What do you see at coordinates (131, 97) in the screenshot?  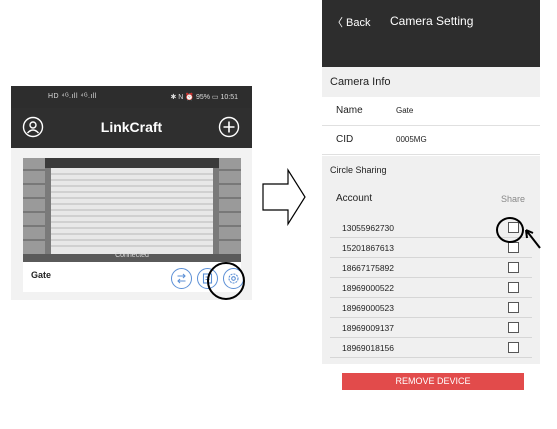 I see `status-bar: HD ⁴ᴳ.ıll ⁴ᴳ.ıll ✱ N ⏰ 95% ▭ 10:51` at bounding box center [131, 97].